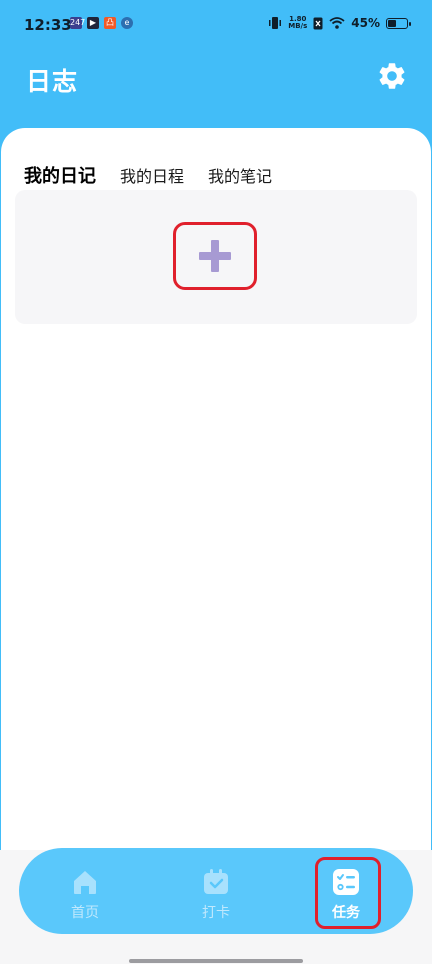  Describe the element at coordinates (93, 23) in the screenshot. I see `video-app-icon: ▶` at that location.